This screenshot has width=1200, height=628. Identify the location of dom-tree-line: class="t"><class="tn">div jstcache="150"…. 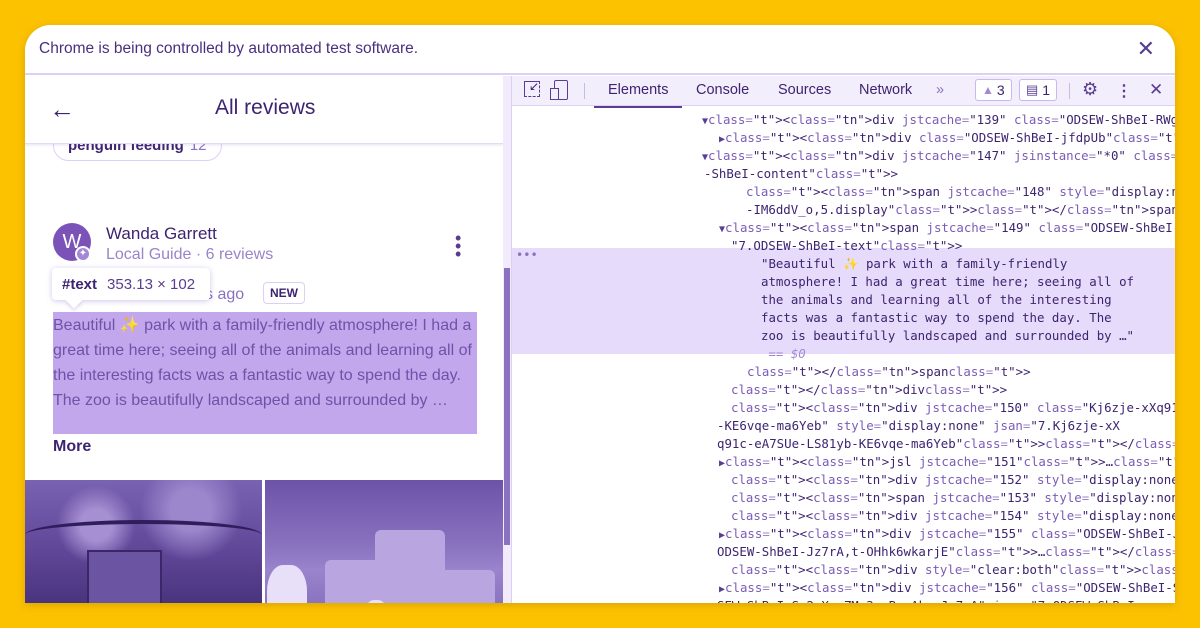
(953, 408).